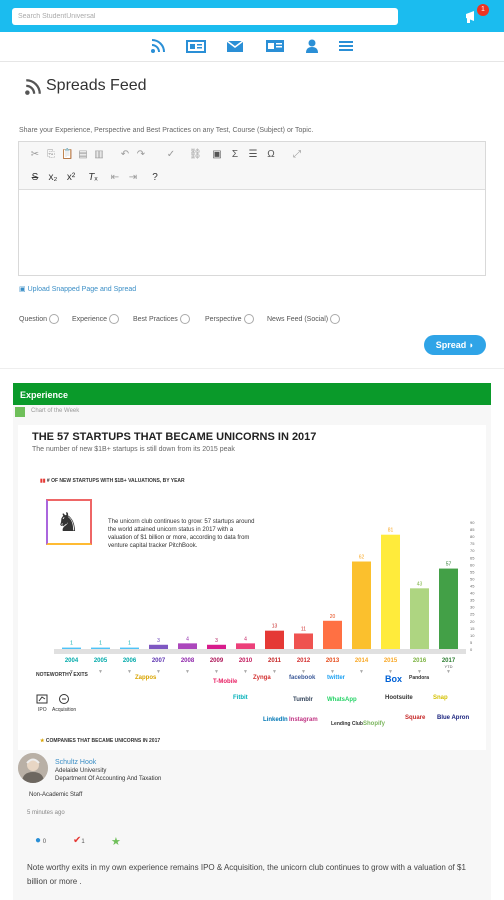 The height and width of the screenshot is (900, 504). Describe the element at coordinates (483, 10) in the screenshot. I see `notification-badge: 1` at that location.